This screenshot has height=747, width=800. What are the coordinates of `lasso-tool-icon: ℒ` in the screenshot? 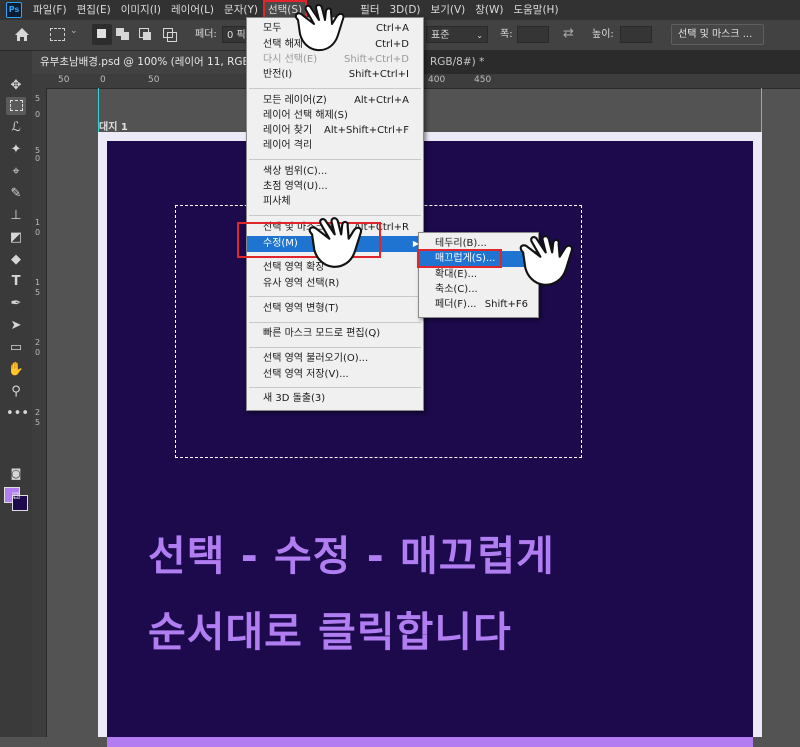 It's located at (16, 128).